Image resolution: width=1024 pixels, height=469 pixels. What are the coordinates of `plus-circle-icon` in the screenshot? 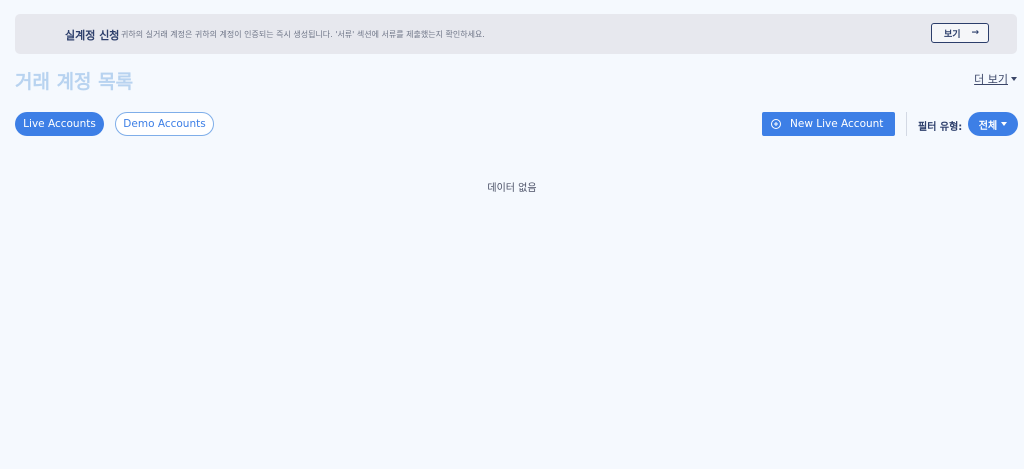 It's located at (776, 124).